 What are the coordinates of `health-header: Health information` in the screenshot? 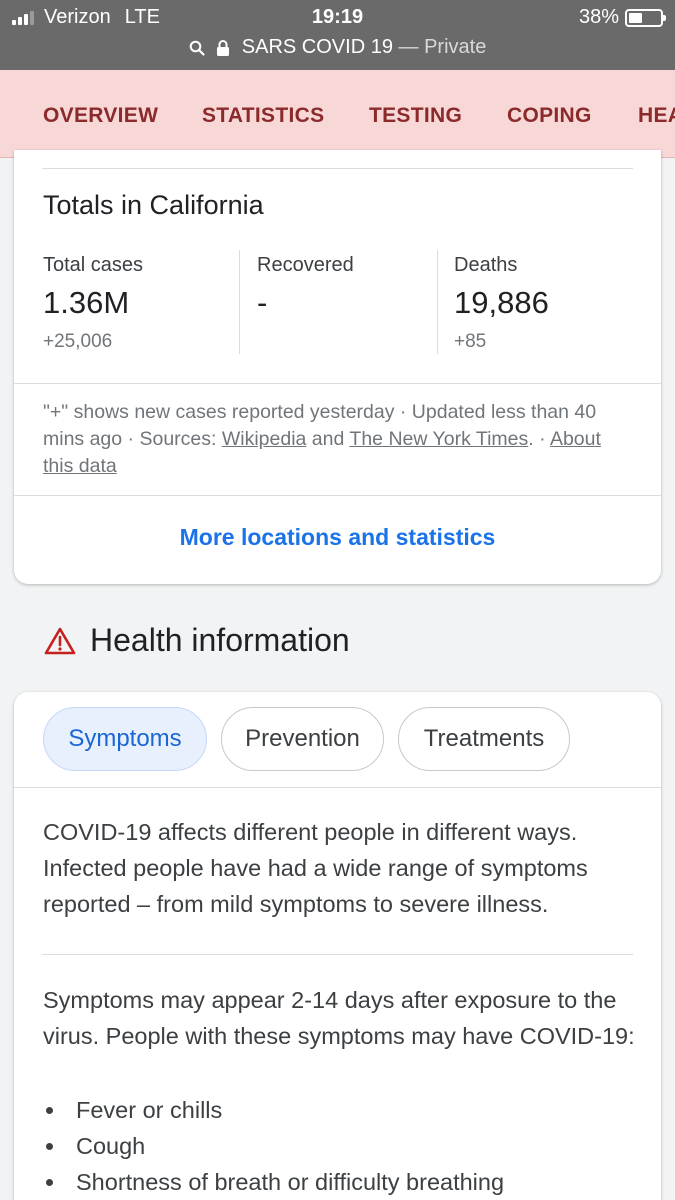 It's located at (197, 640).